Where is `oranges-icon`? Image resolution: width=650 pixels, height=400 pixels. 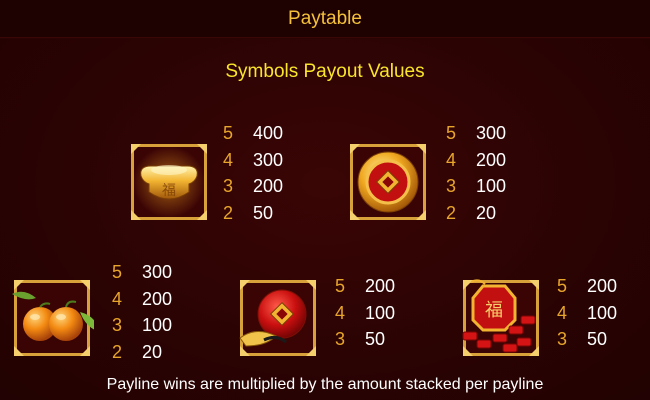 oranges-icon is located at coordinates (53, 318).